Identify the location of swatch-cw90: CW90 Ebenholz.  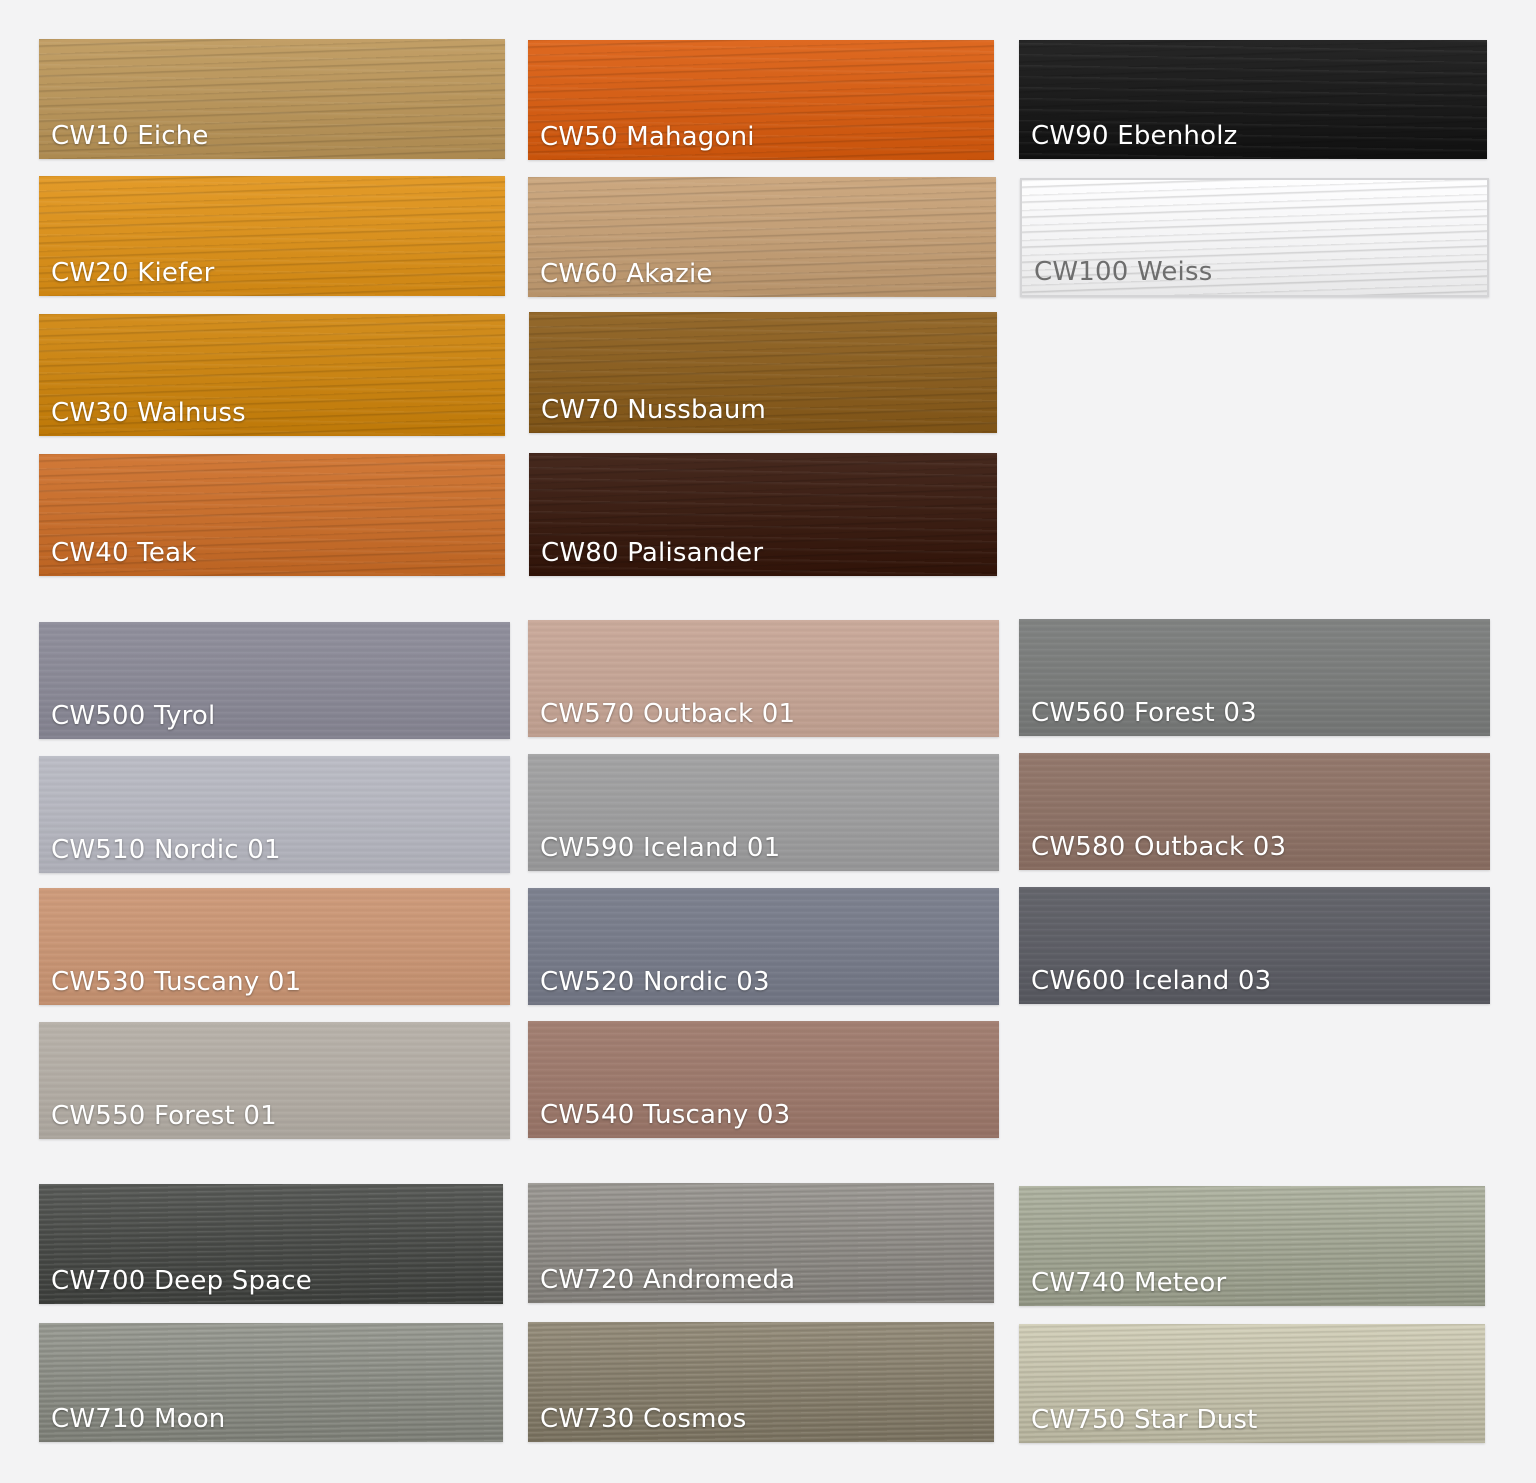
(1253, 99).